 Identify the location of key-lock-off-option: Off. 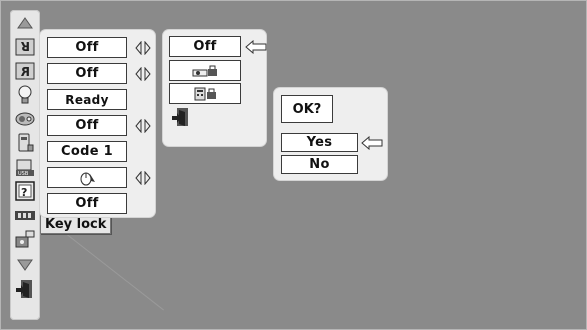
(205, 46).